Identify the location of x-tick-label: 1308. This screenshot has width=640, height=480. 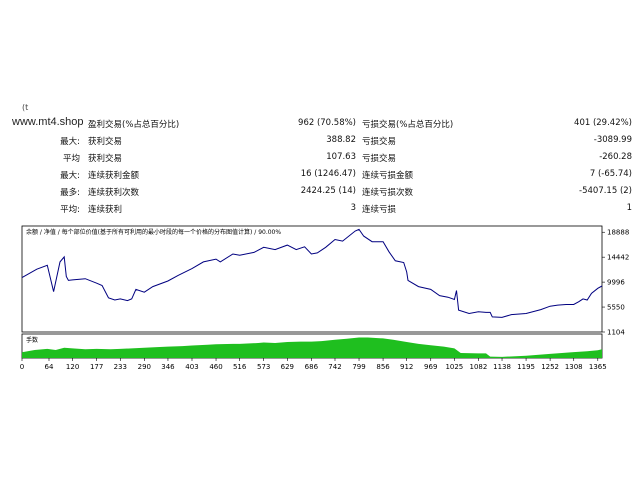
(574, 367).